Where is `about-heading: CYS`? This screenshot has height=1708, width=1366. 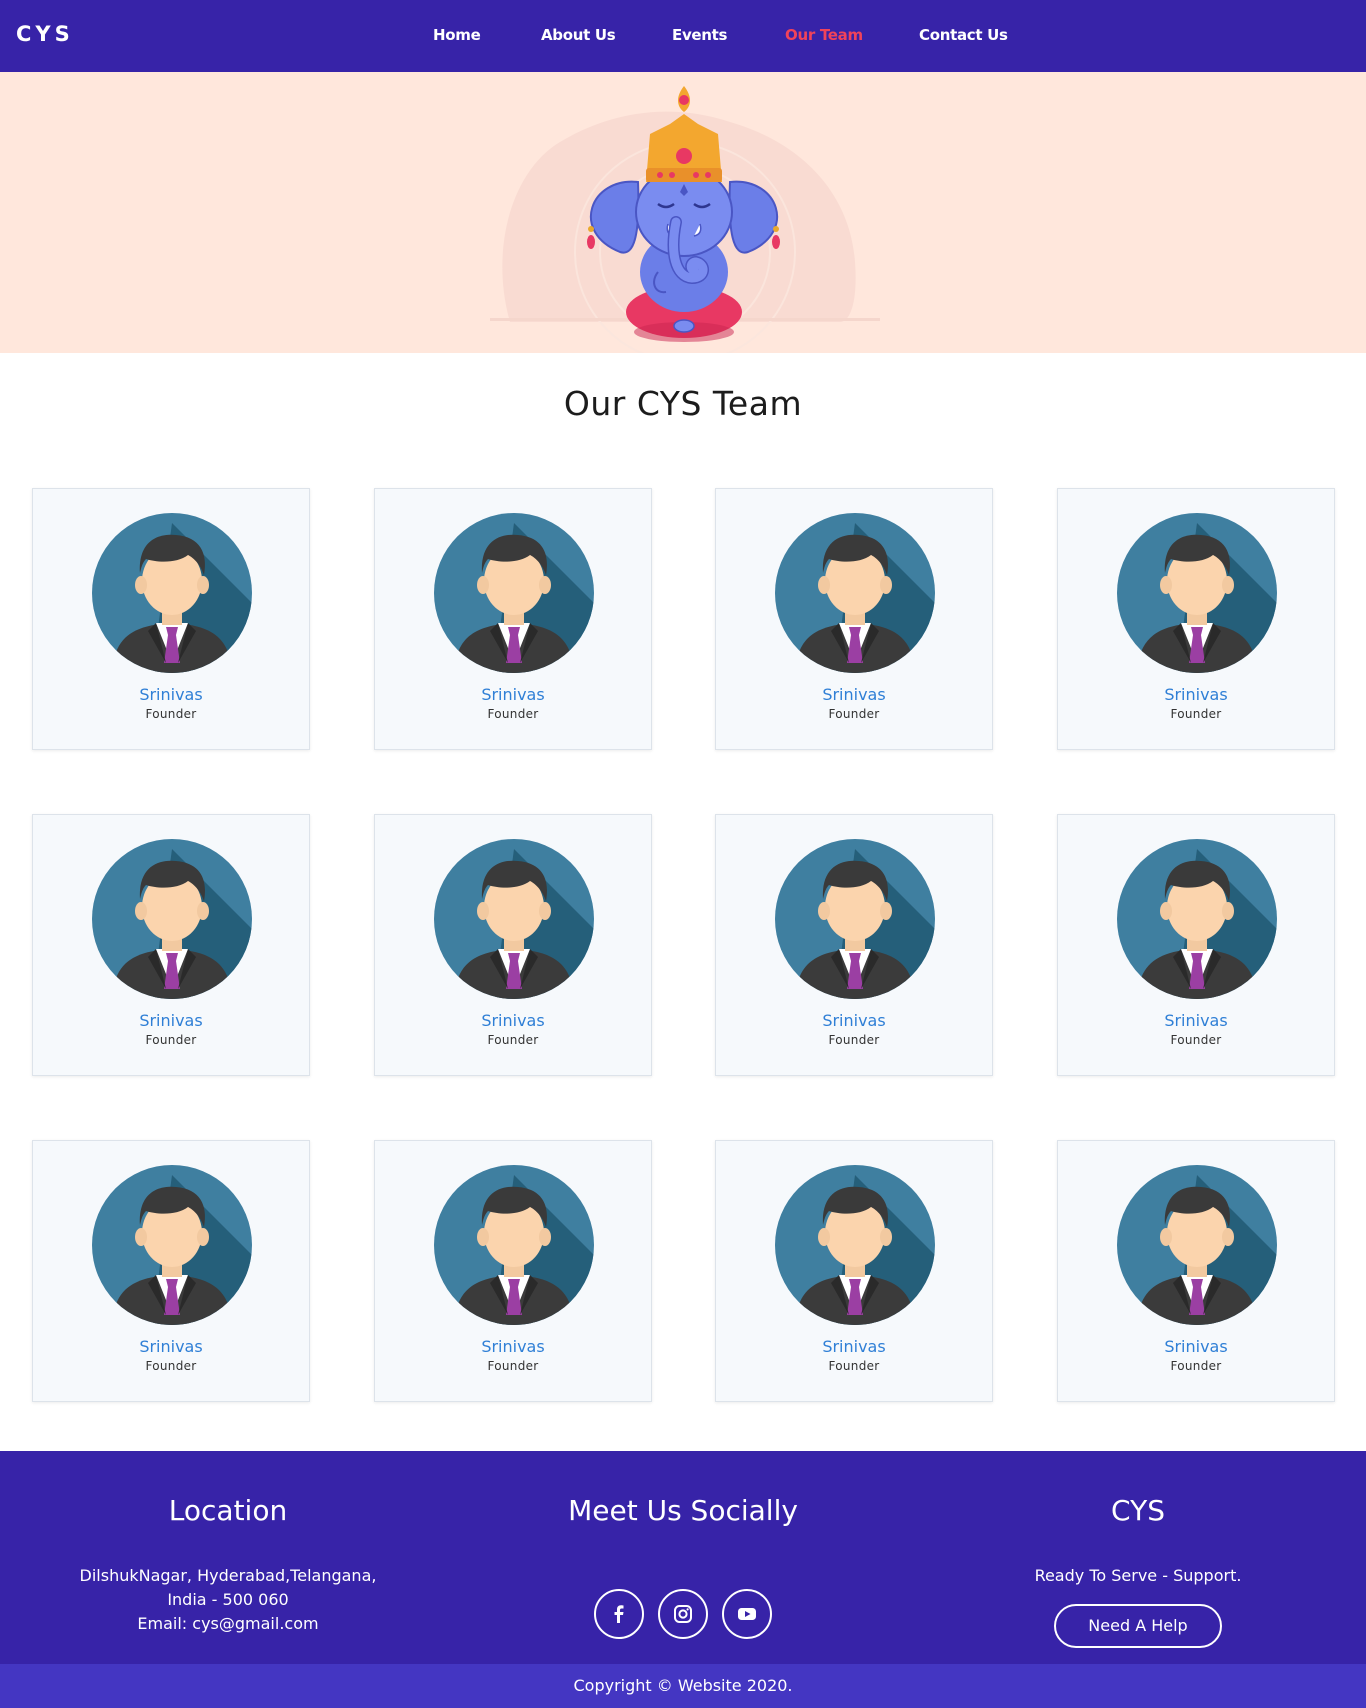
about-heading: CYS is located at coordinates (1138, 1510).